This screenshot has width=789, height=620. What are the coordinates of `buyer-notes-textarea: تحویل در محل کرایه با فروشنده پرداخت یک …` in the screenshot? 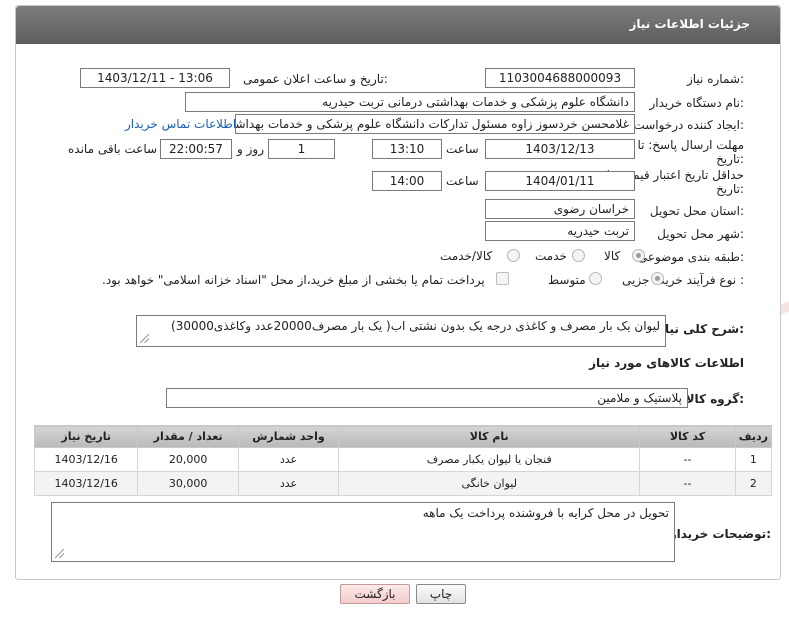 It's located at (363, 532).